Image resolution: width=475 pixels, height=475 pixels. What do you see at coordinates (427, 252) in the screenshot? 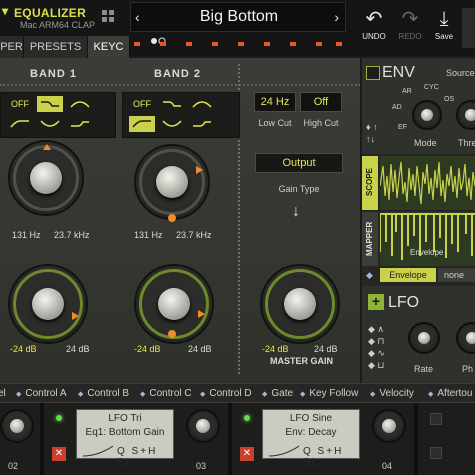
I see `mapper-envelope-label: Envelope` at bounding box center [427, 252].